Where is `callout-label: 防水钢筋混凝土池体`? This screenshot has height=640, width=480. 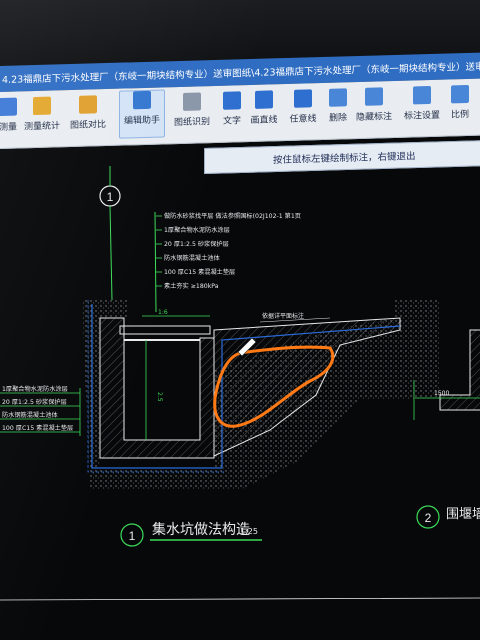
callout-label: 防水钢筋混凝土池体 is located at coordinates (30, 415).